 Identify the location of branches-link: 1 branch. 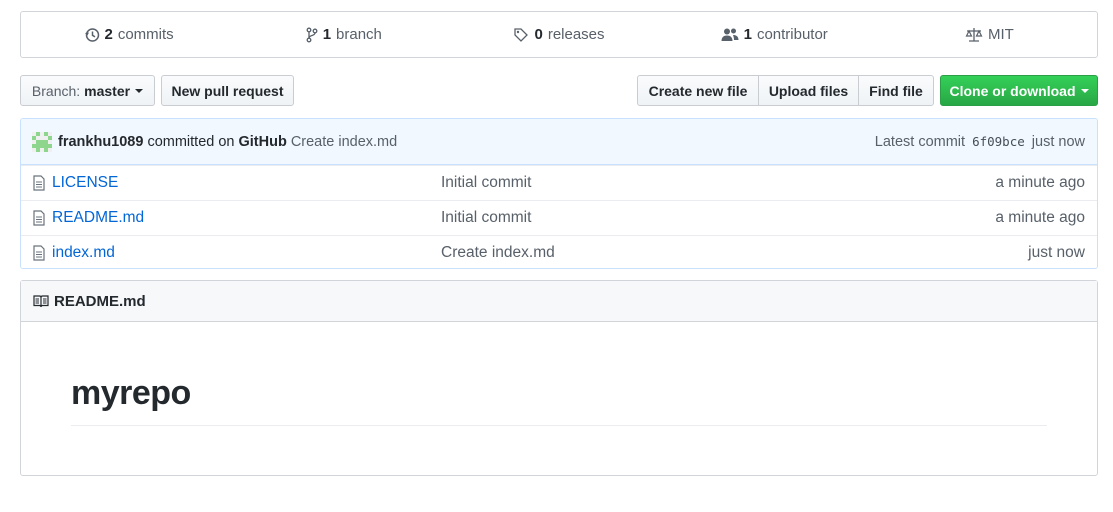
(343, 34).